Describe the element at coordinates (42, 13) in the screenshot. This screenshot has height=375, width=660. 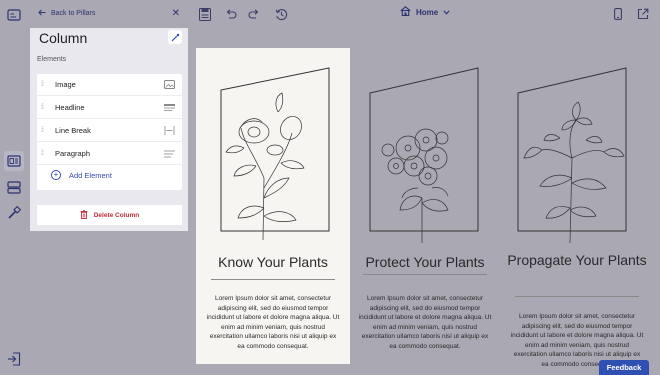
I see `arrow-left-icon` at that location.